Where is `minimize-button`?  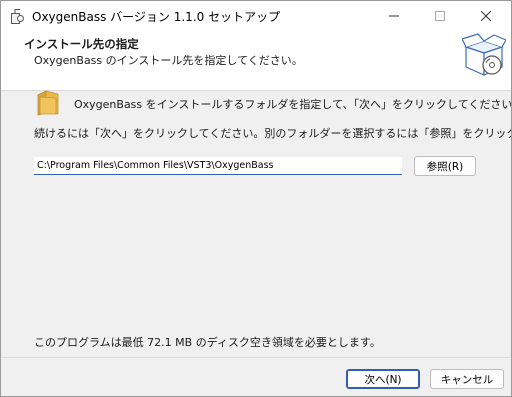
minimize-button is located at coordinates (394, 16).